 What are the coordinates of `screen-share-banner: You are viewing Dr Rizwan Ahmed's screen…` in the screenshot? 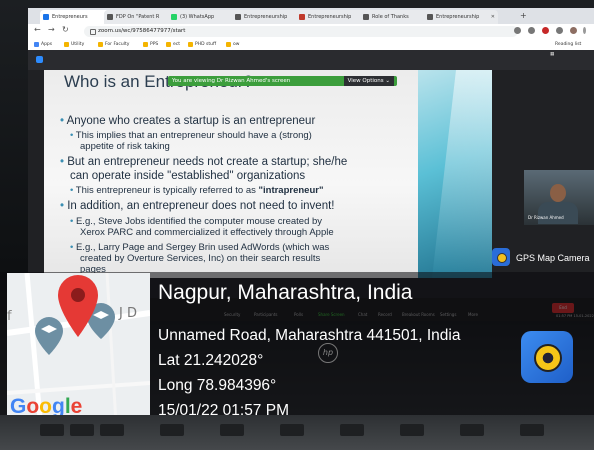 It's located at (282, 81).